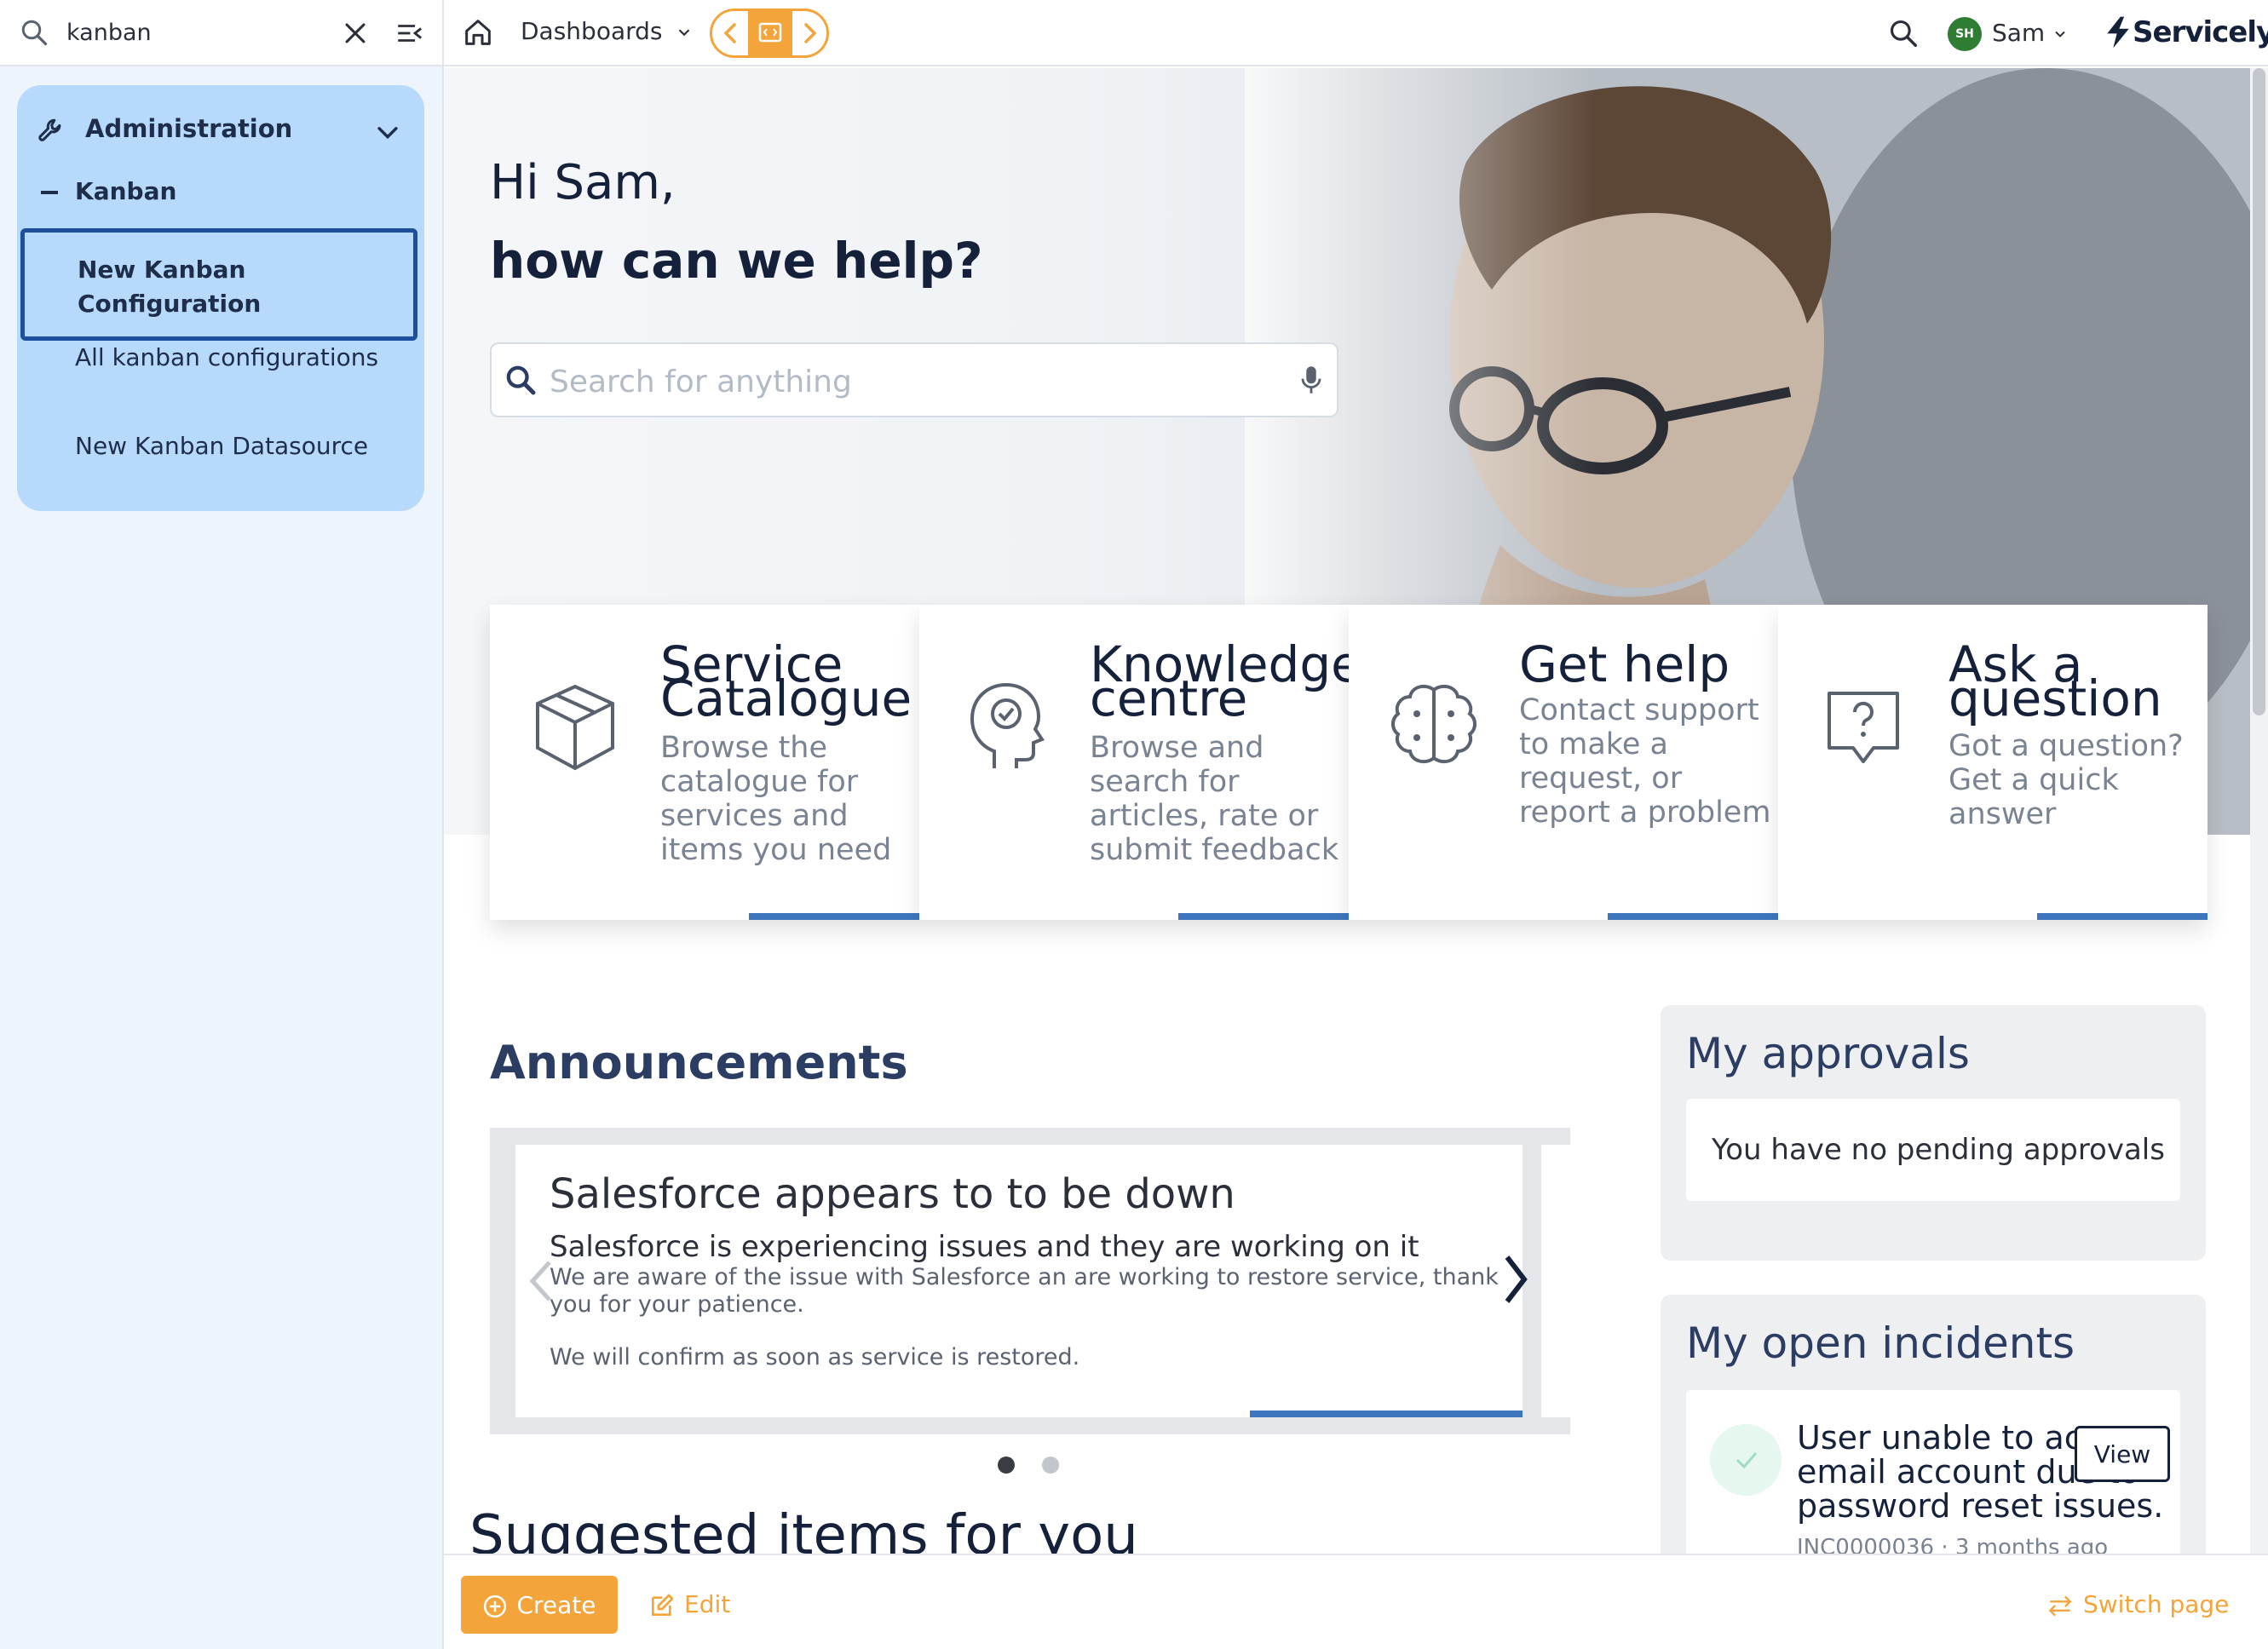 The image size is (2268, 1649). What do you see at coordinates (2259, 392) in the screenshot?
I see `scrollbar-thumb` at bounding box center [2259, 392].